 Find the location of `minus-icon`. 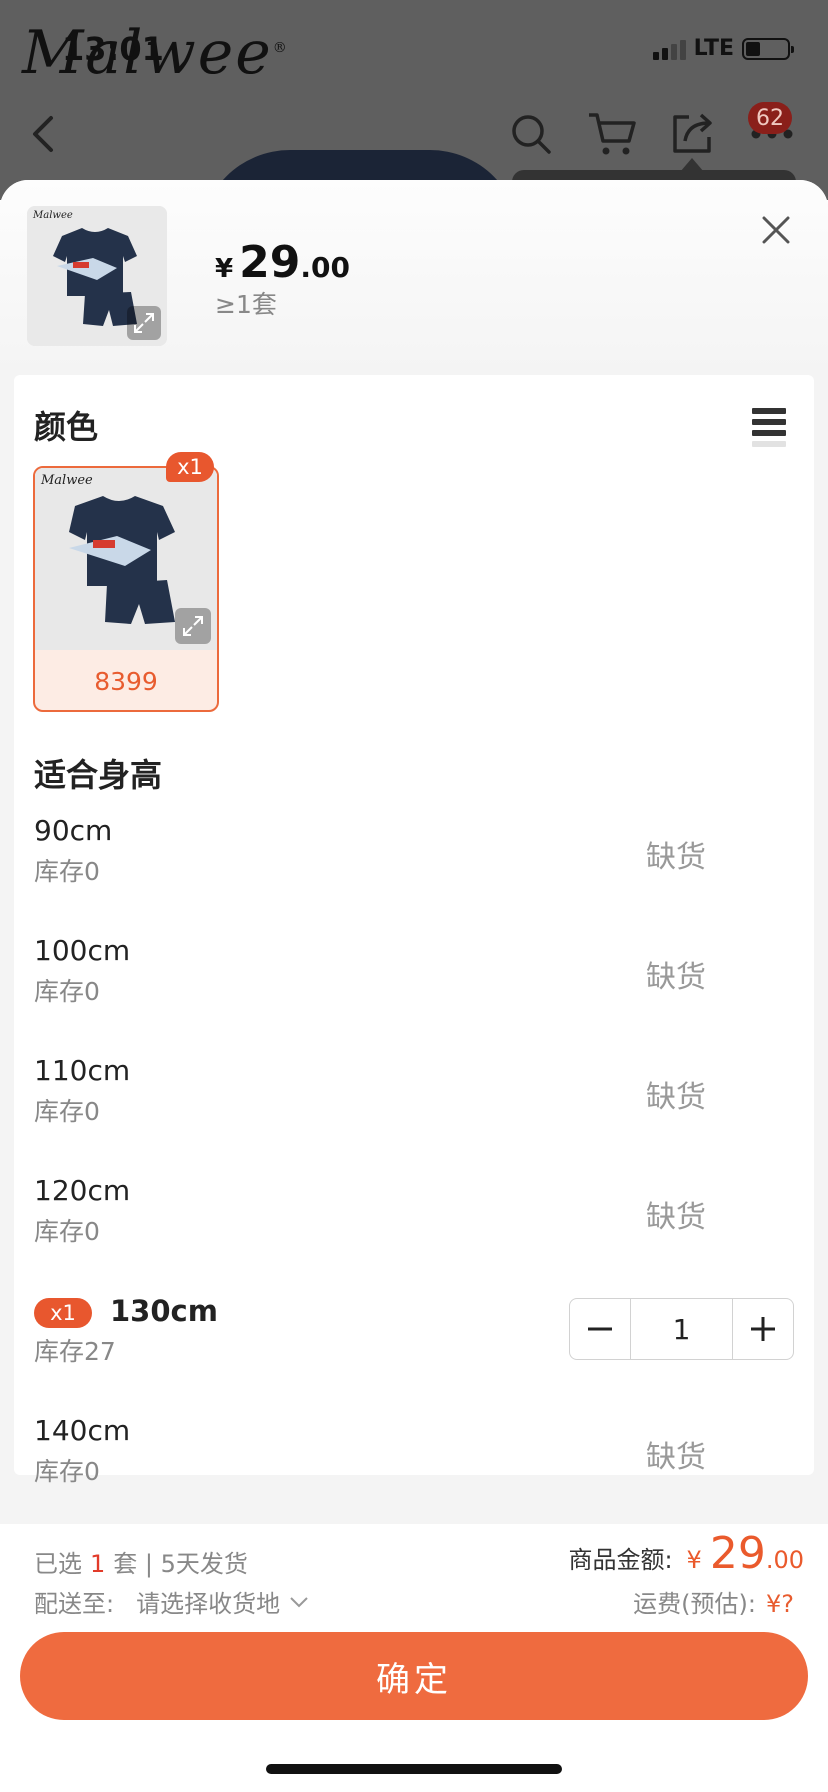

minus-icon is located at coordinates (600, 1329).